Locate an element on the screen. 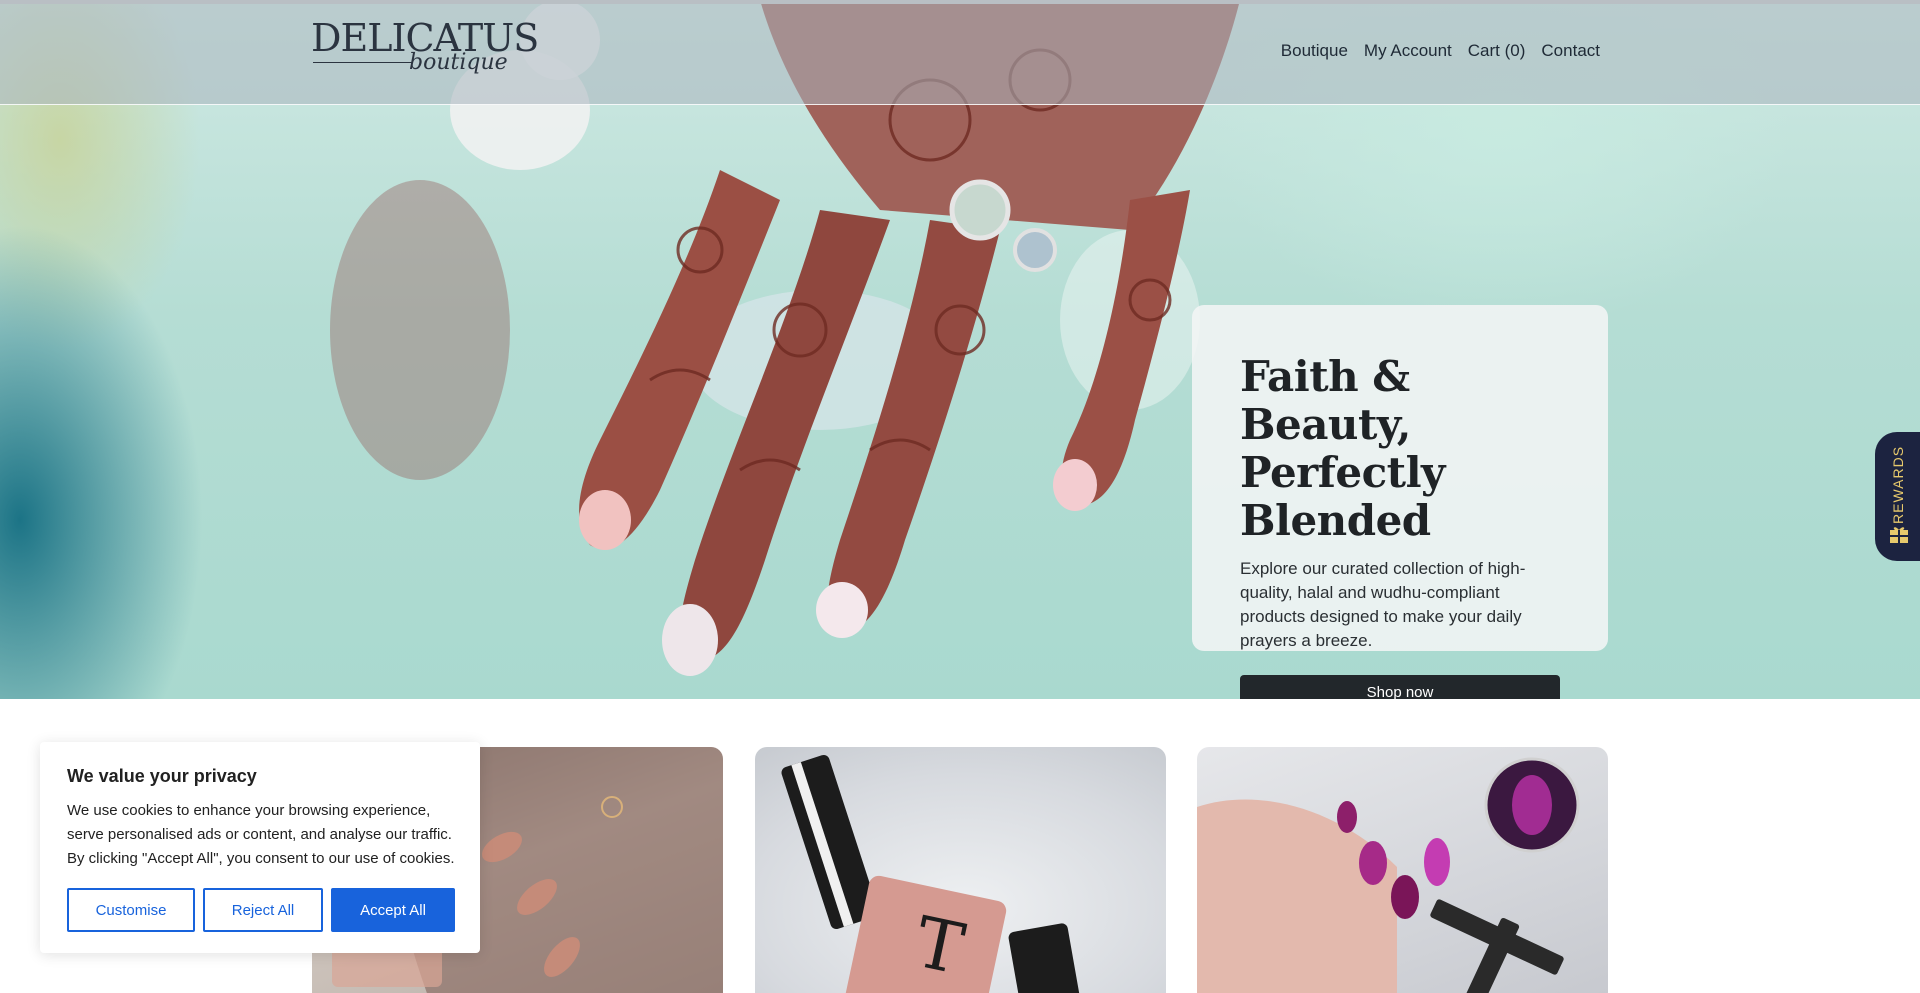  nav-cart: Cart (0) is located at coordinates (1497, 51).